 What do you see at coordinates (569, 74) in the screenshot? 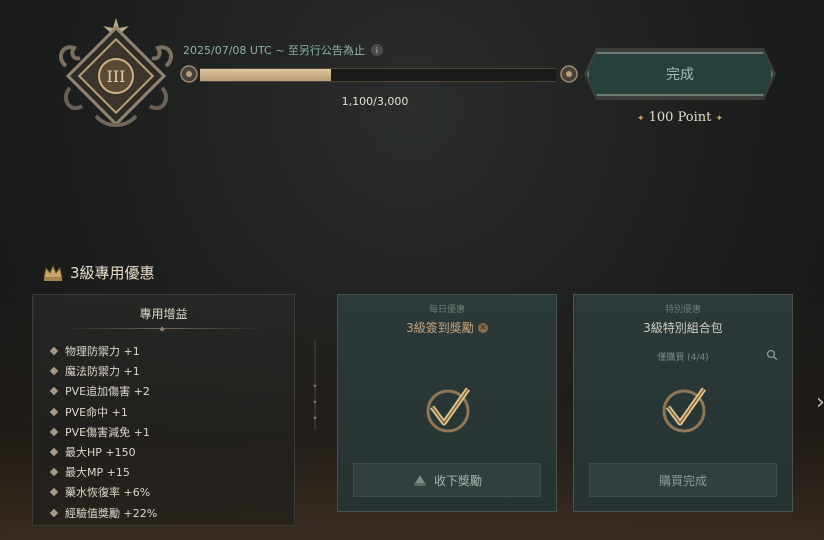
I see `bar-right-ornament-icon` at bounding box center [569, 74].